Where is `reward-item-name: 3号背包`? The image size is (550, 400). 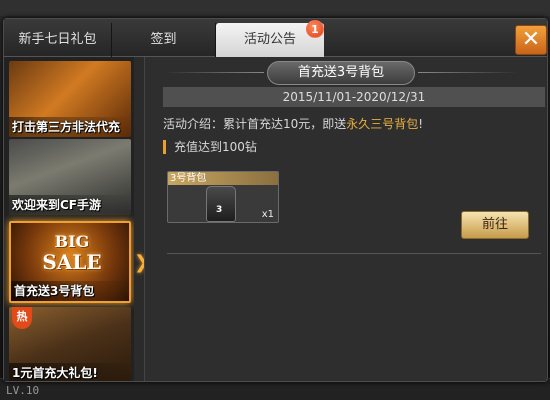 reward-item-name: 3号背包 is located at coordinates (223, 178).